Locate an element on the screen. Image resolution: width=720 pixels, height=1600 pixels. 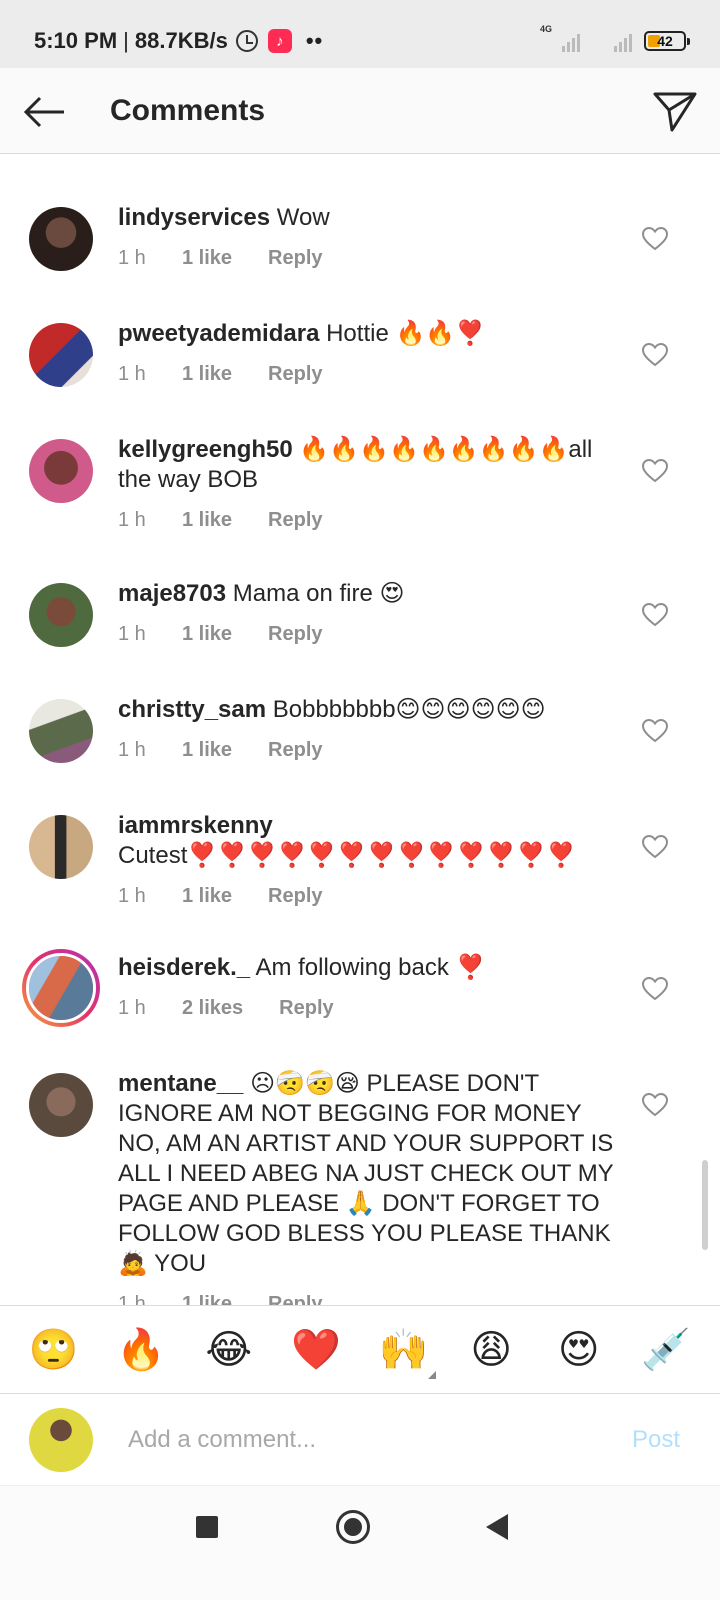
home-icon is located at coordinates (353, 1527).